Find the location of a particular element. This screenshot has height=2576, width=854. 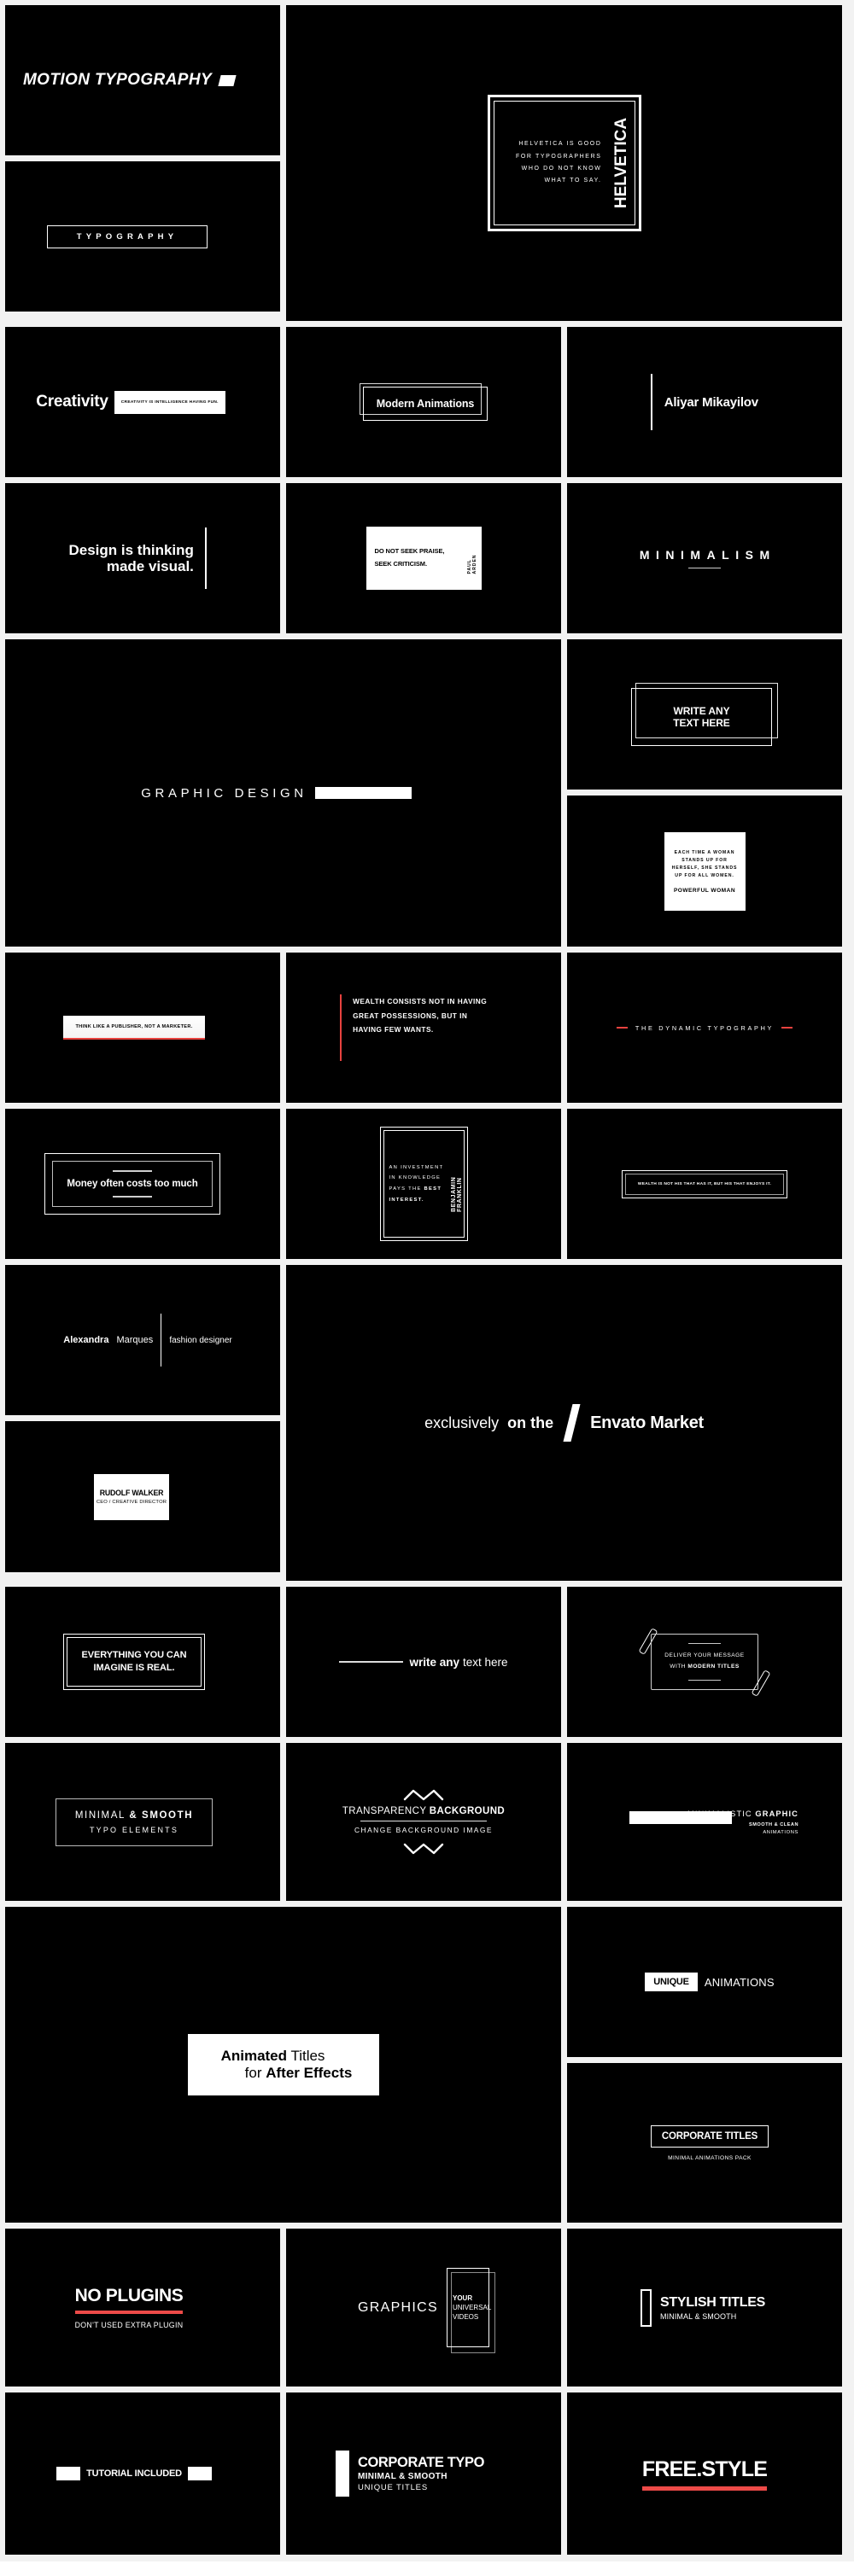

panel-write-any-text: WRITE ANY TEXT HERE is located at coordinates (704, 714).